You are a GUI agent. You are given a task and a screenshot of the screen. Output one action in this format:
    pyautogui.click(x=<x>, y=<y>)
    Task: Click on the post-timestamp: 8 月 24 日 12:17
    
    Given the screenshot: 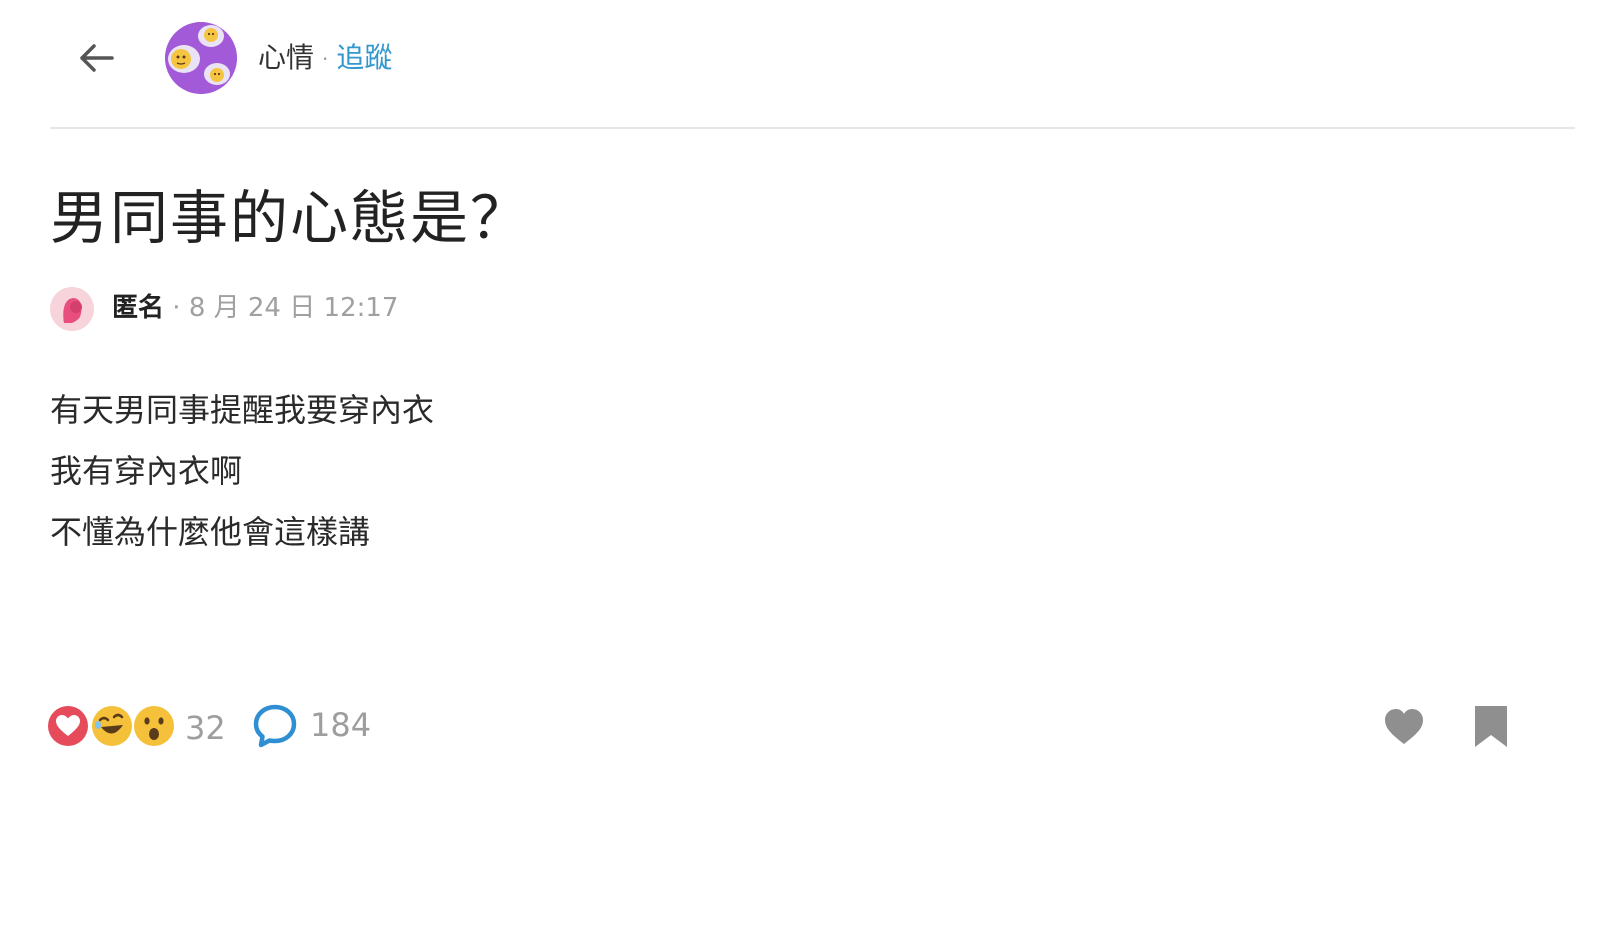 What is the action you would take?
    pyautogui.click(x=293, y=308)
    